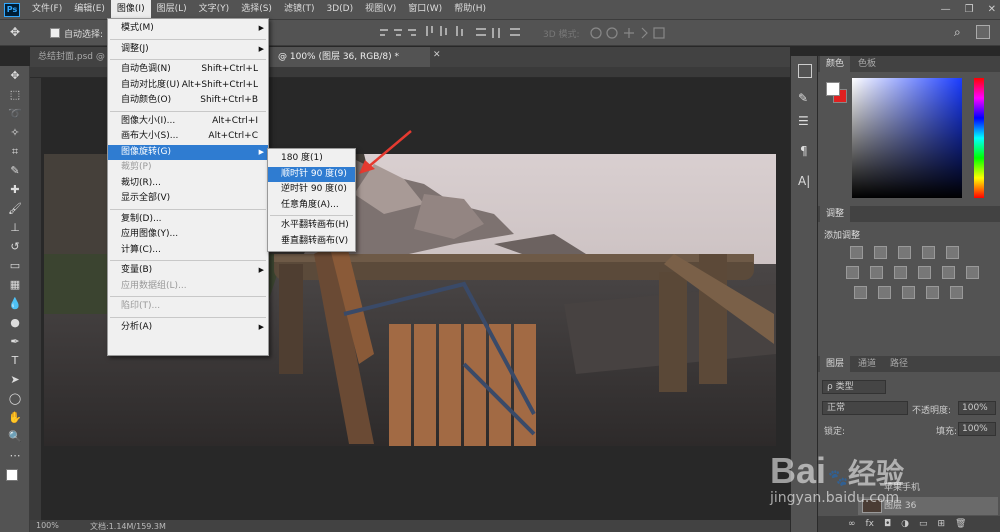  I want to click on rotate-menu-item: 垂直翻转画布(V), so click(311, 242).